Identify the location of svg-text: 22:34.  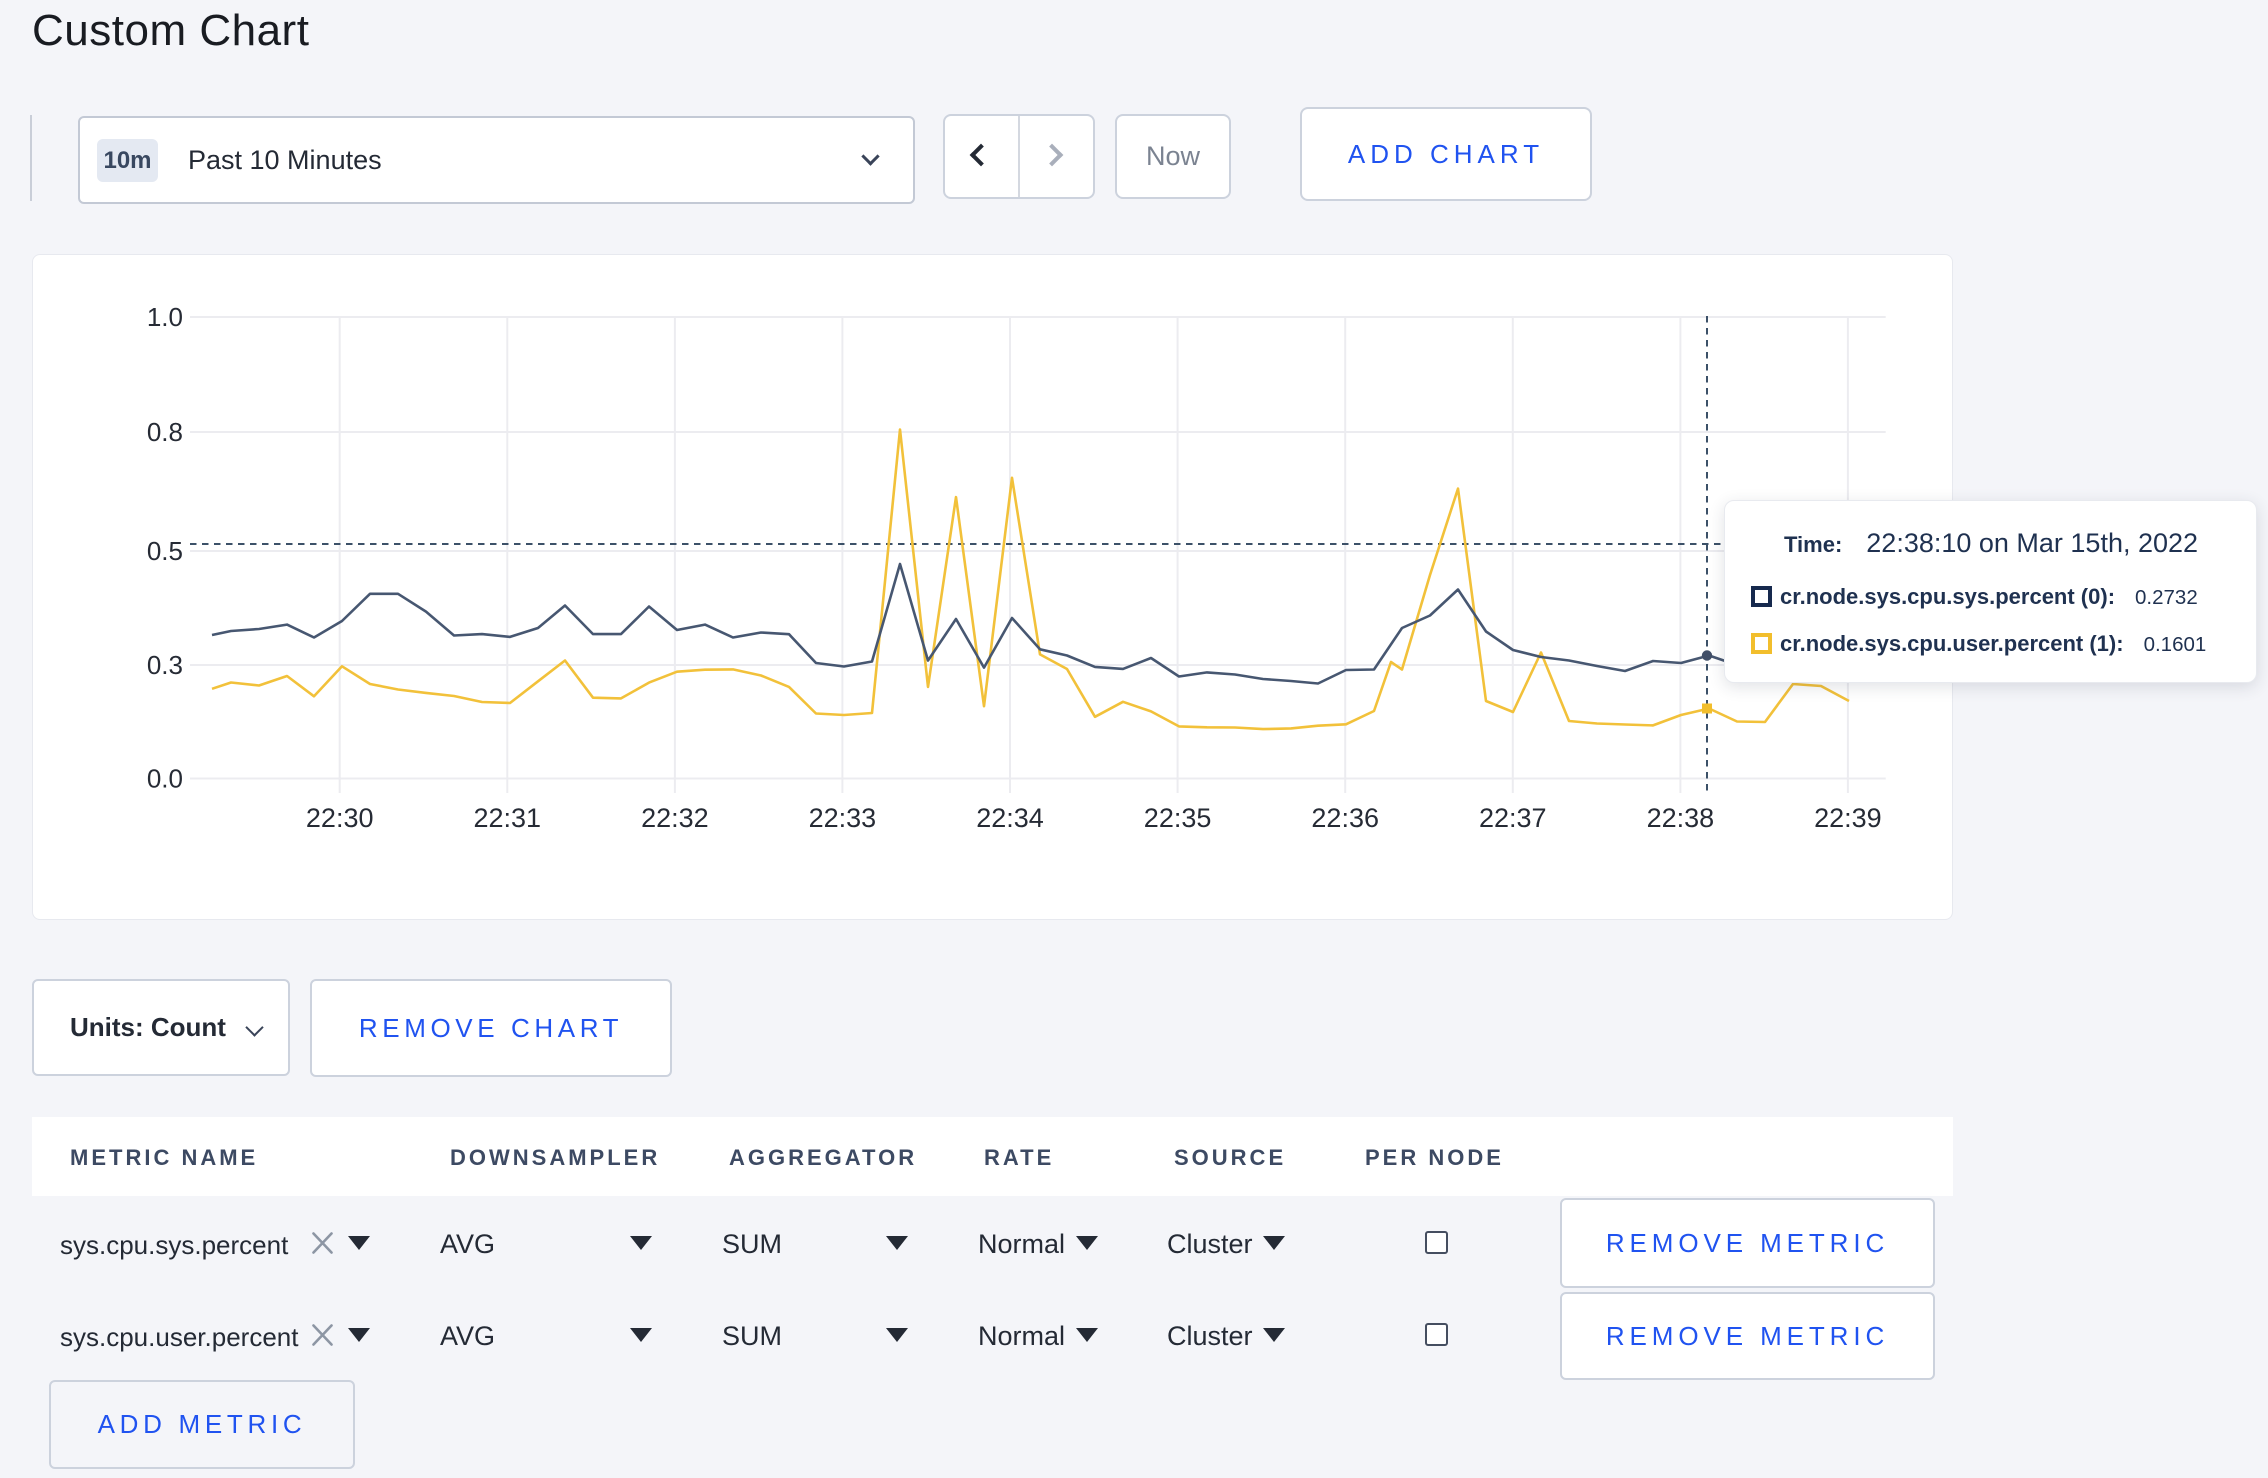
(1010, 818).